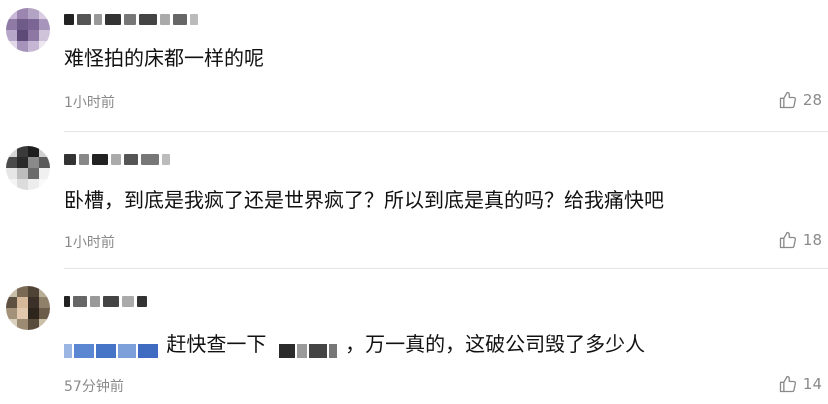 This screenshot has height=404, width=828. What do you see at coordinates (216, 344) in the screenshot?
I see `comment-text-part1: 赶快查一下` at bounding box center [216, 344].